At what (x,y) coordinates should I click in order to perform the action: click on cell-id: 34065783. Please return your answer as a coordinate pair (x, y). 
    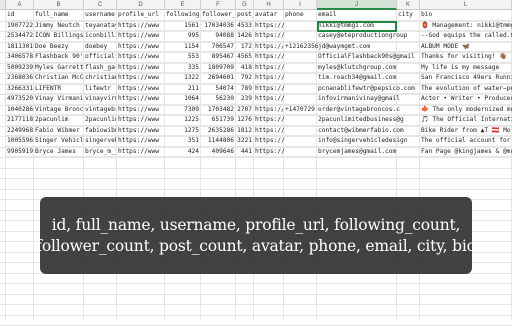
    Looking at the image, I should click on (20, 57).